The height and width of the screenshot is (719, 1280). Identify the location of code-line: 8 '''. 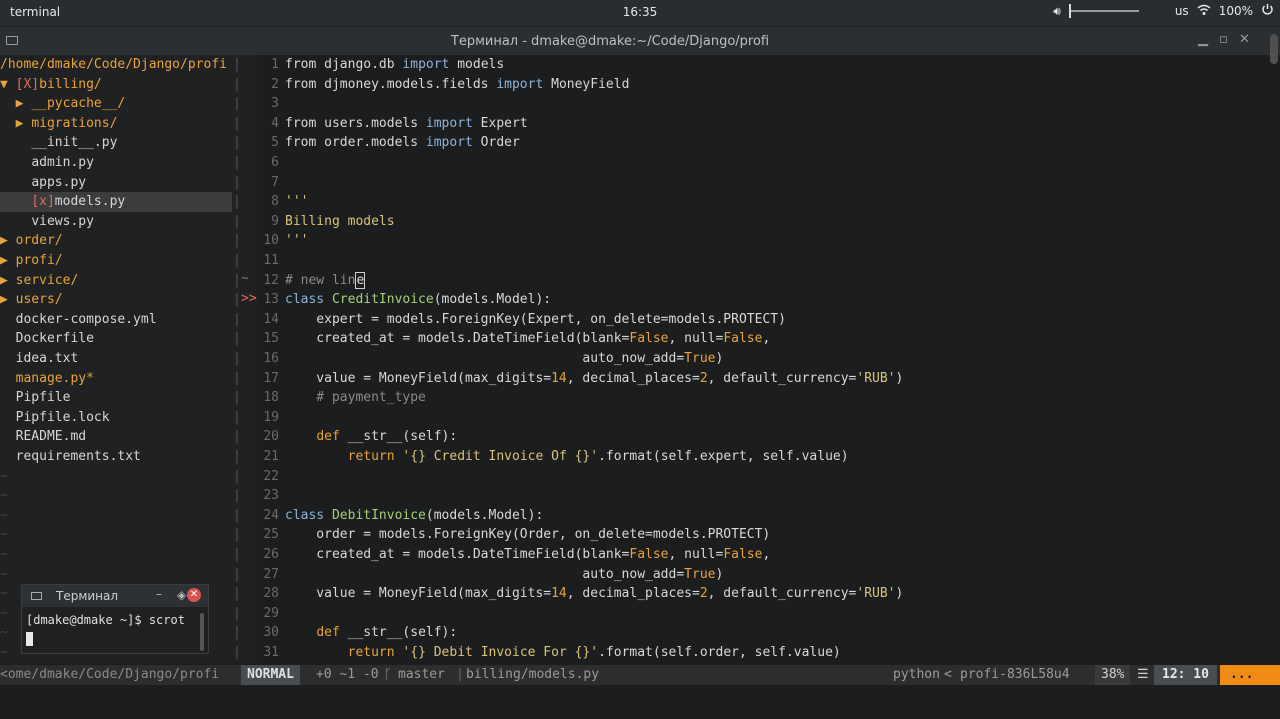
(763, 202).